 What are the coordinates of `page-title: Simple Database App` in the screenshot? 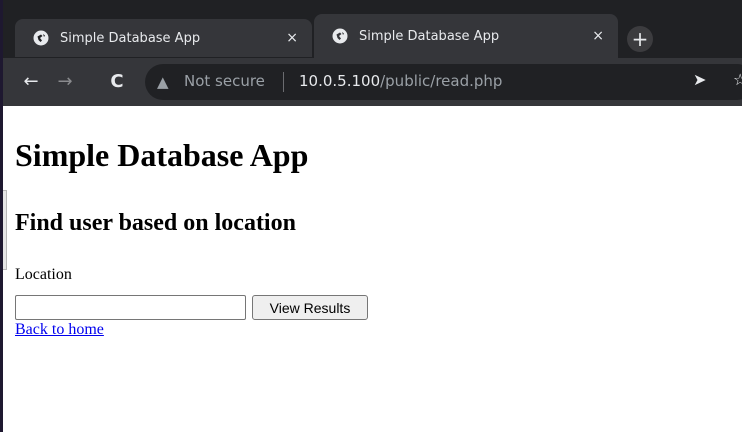 It's located at (162, 155).